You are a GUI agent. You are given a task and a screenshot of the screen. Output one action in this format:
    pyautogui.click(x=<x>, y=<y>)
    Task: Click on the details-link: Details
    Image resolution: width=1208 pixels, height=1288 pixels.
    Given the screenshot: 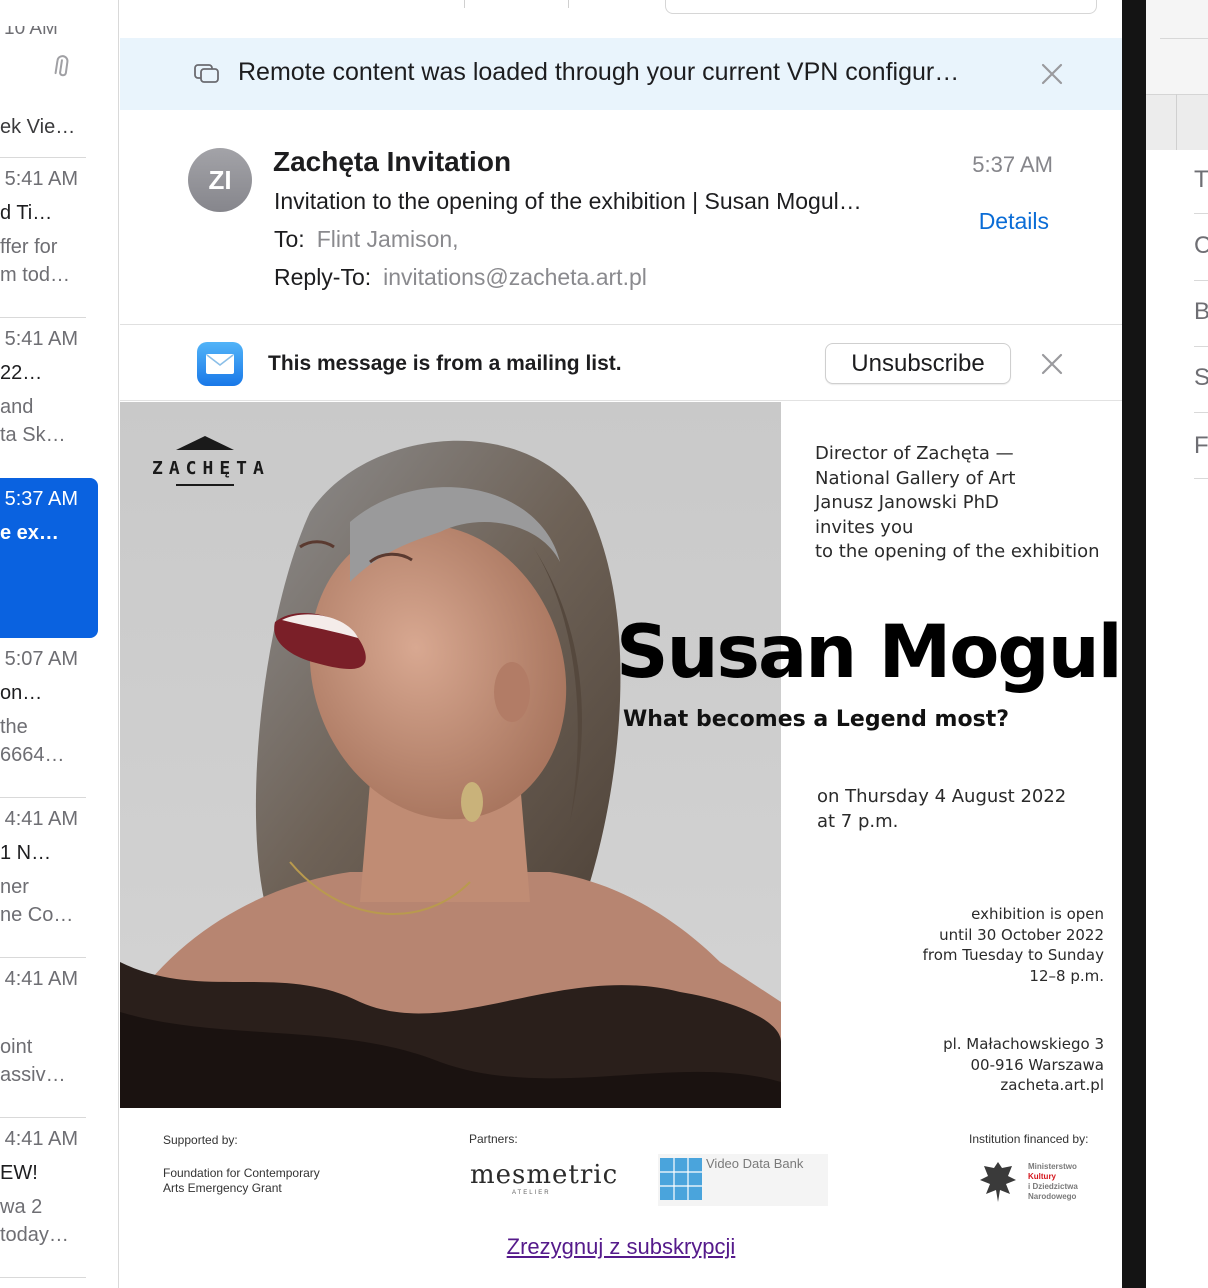 What is the action you would take?
    pyautogui.click(x=1014, y=221)
    